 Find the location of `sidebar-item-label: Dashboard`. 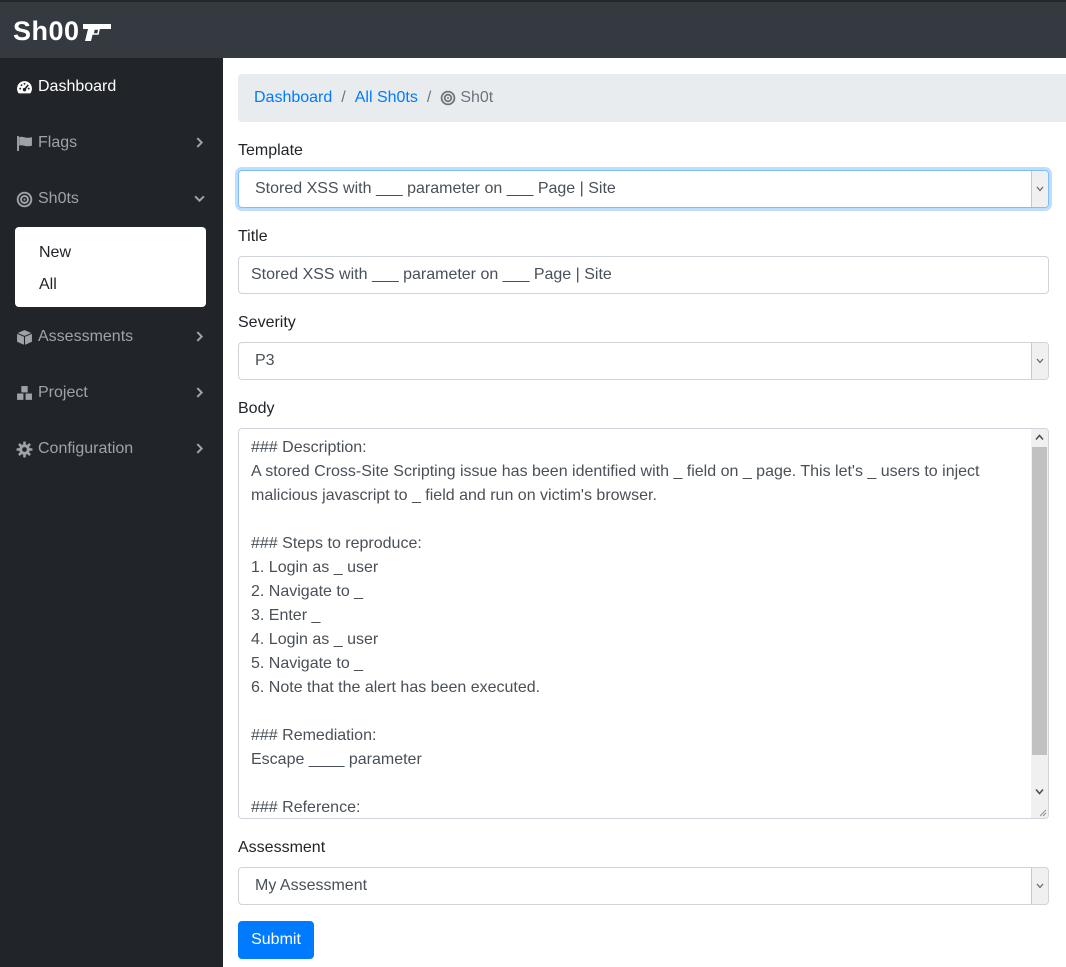

sidebar-item-label: Dashboard is located at coordinates (77, 86).